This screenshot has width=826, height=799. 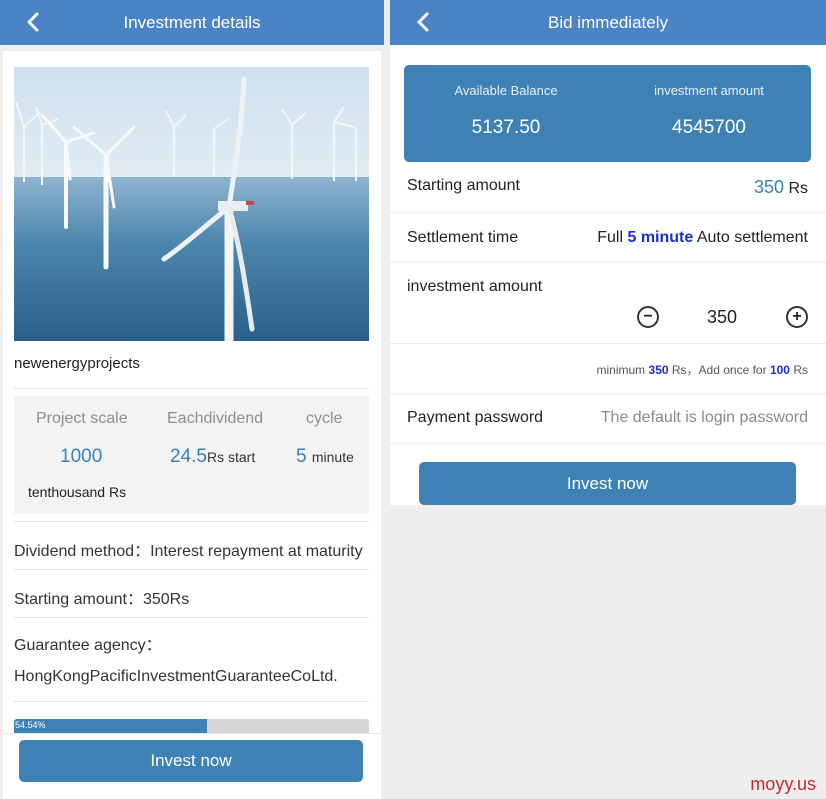 What do you see at coordinates (475, 286) in the screenshot?
I see `investment-amount-input-label: investment amount` at bounding box center [475, 286].